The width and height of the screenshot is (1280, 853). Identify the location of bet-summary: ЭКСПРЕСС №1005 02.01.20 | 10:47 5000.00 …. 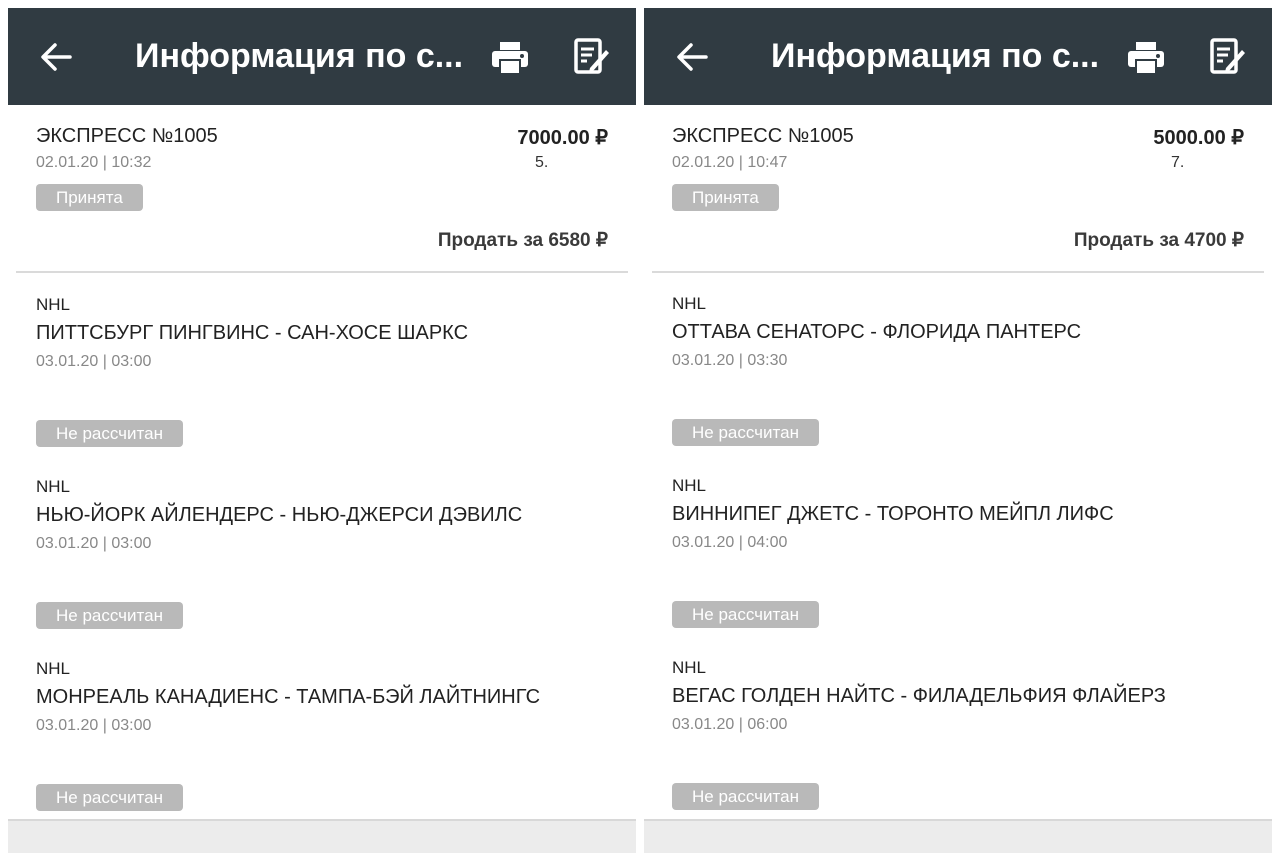
(958, 189).